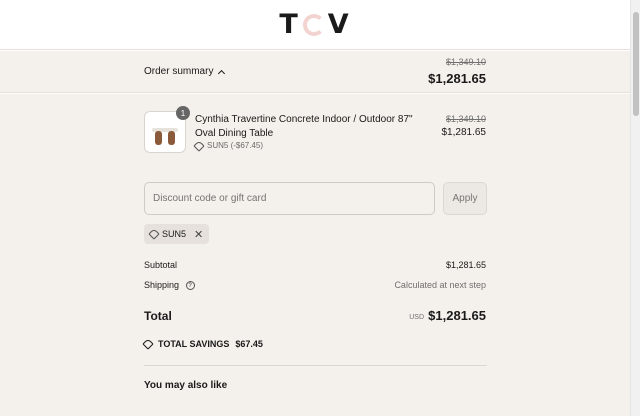 This screenshot has height=416, width=640. Describe the element at coordinates (194, 344) in the screenshot. I see `total-savings-label: TOTAL SAVINGS` at that location.